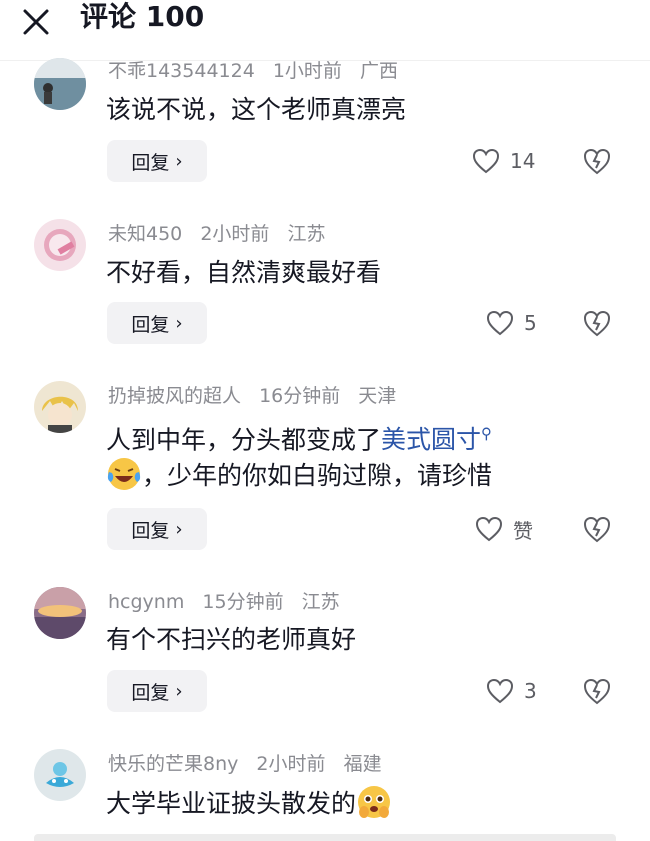 The height and width of the screenshot is (841, 650). I want to click on comment-text-part: ，少年的你如白驹过隙，请珍惜, so click(317, 475).